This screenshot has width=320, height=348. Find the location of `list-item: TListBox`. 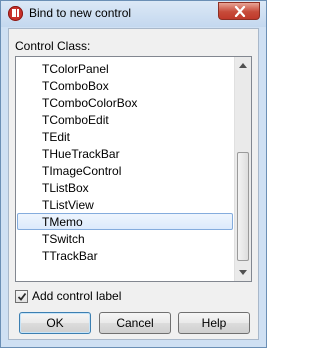

list-item: TListBox is located at coordinates (125, 187).